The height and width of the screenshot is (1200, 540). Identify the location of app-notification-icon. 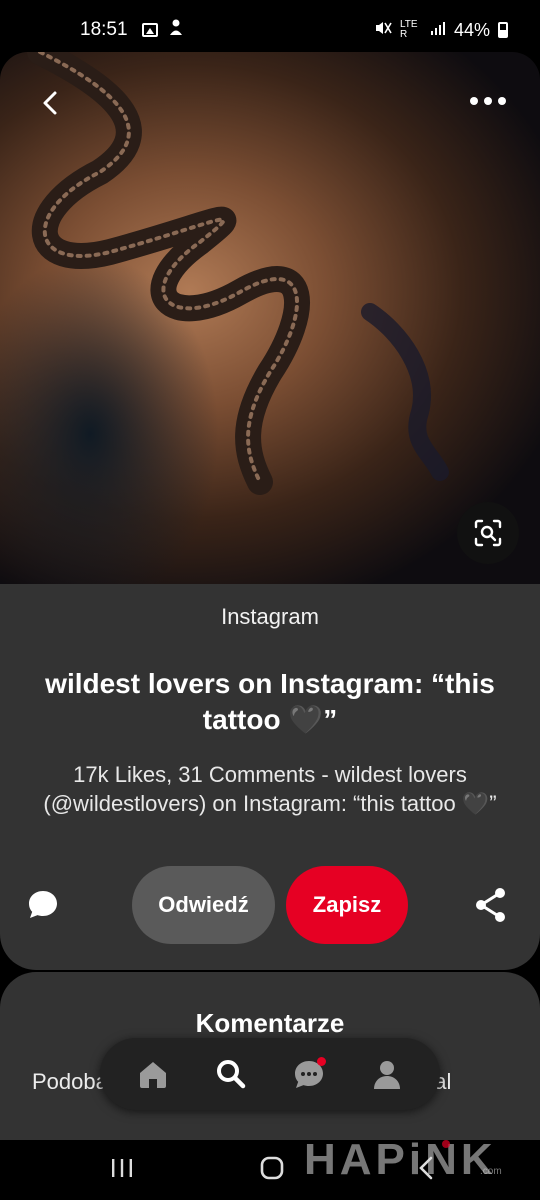
(176, 30).